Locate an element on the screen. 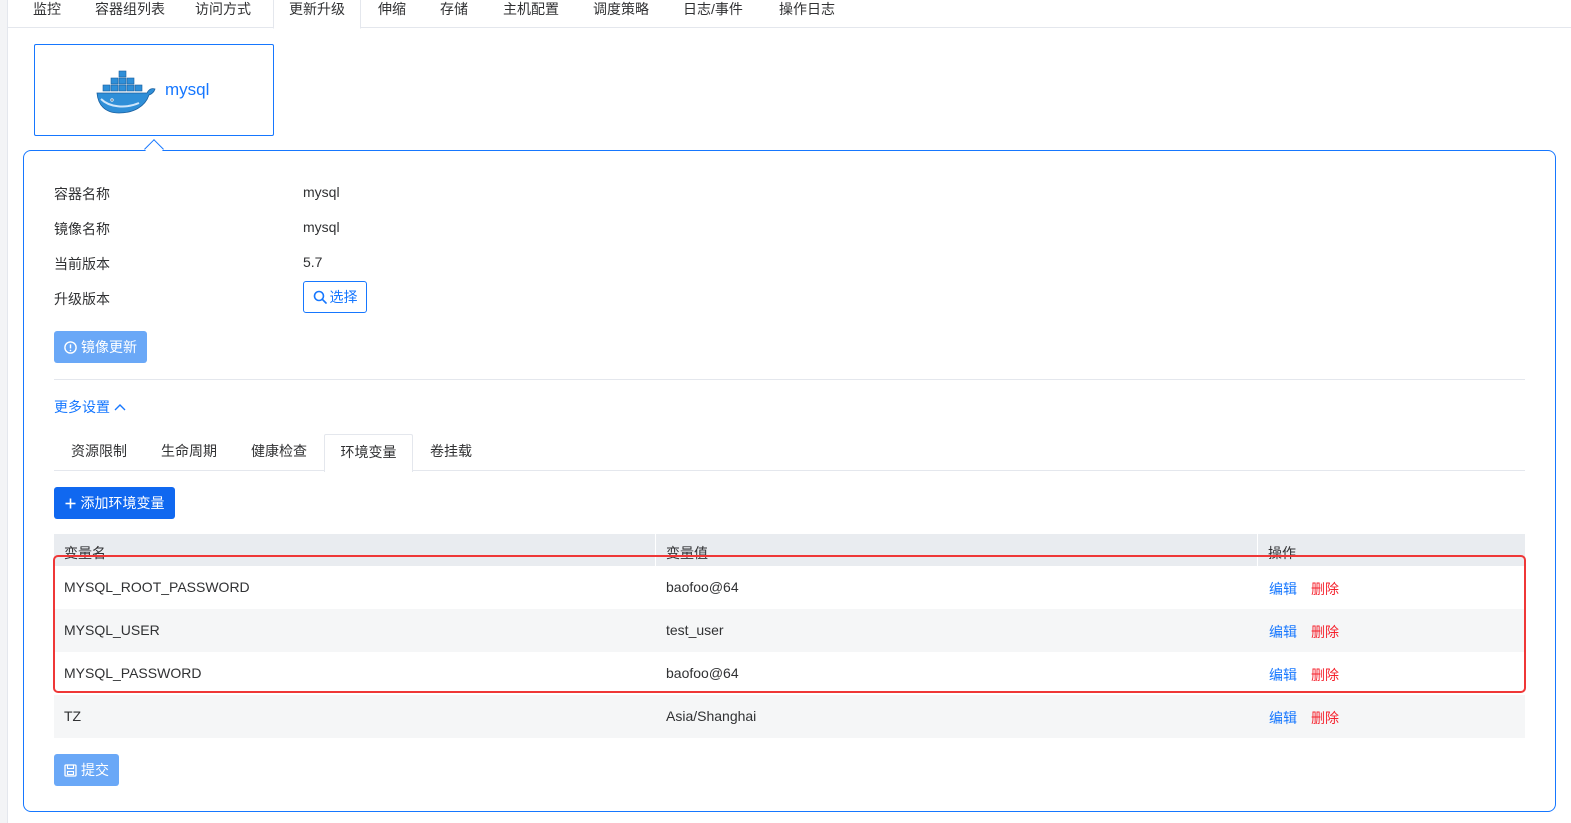  container-card-name: mysql is located at coordinates (187, 89).